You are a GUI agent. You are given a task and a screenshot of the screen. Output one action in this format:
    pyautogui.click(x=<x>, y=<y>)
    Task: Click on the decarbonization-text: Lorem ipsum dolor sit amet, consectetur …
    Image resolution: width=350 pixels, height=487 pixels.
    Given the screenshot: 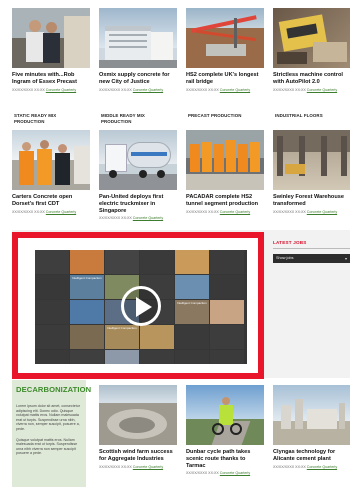 What is the action you would take?
    pyautogui.click(x=48, y=417)
    